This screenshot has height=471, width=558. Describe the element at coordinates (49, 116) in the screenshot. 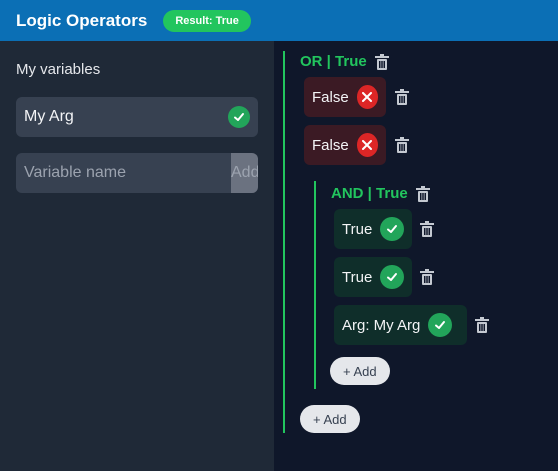

I see `variable-name: My Arg` at that location.